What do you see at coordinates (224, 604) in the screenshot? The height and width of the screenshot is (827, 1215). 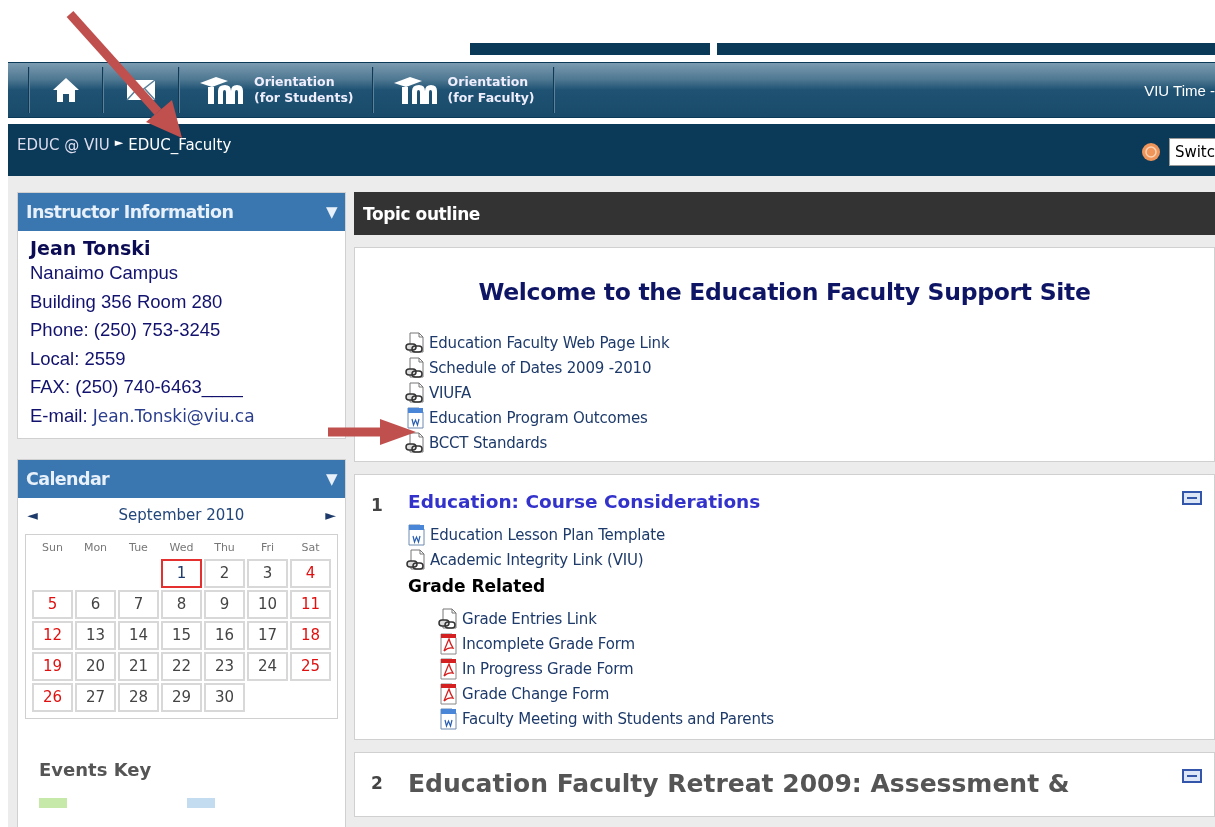 I see `calendar-day: 9` at bounding box center [224, 604].